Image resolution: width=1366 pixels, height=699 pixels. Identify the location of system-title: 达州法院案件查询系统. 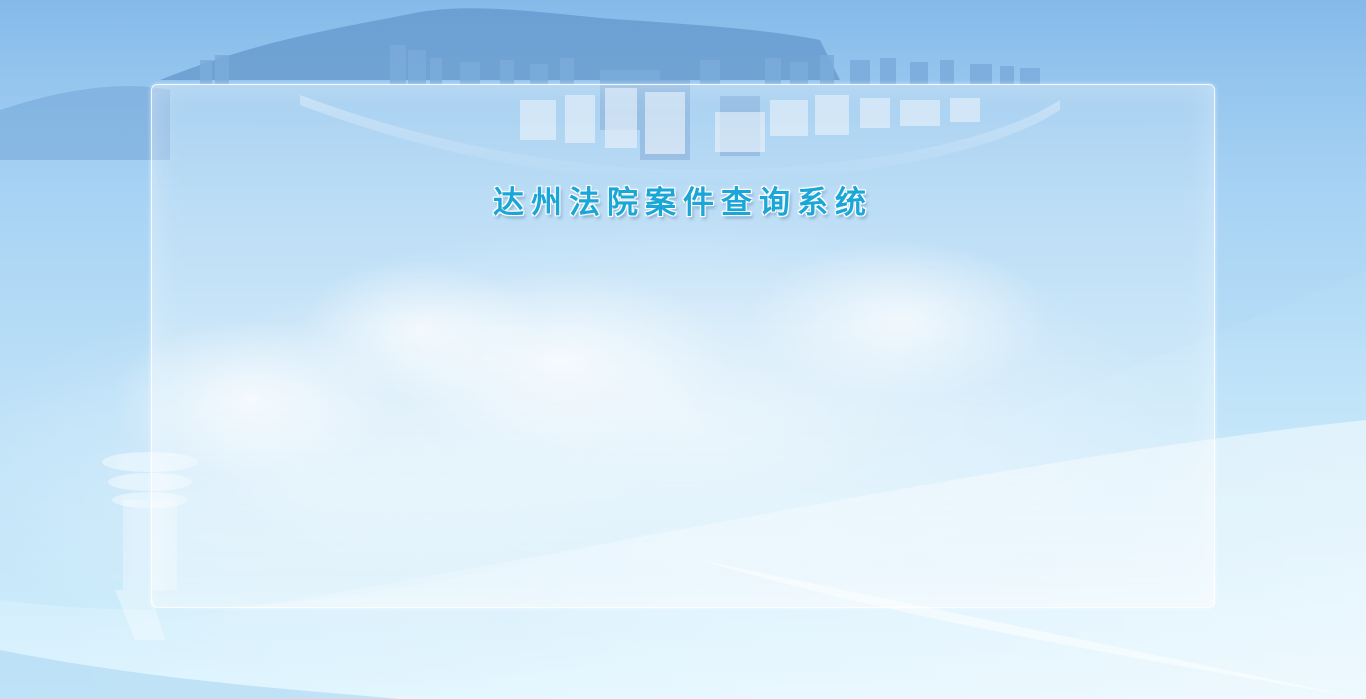
(683, 203).